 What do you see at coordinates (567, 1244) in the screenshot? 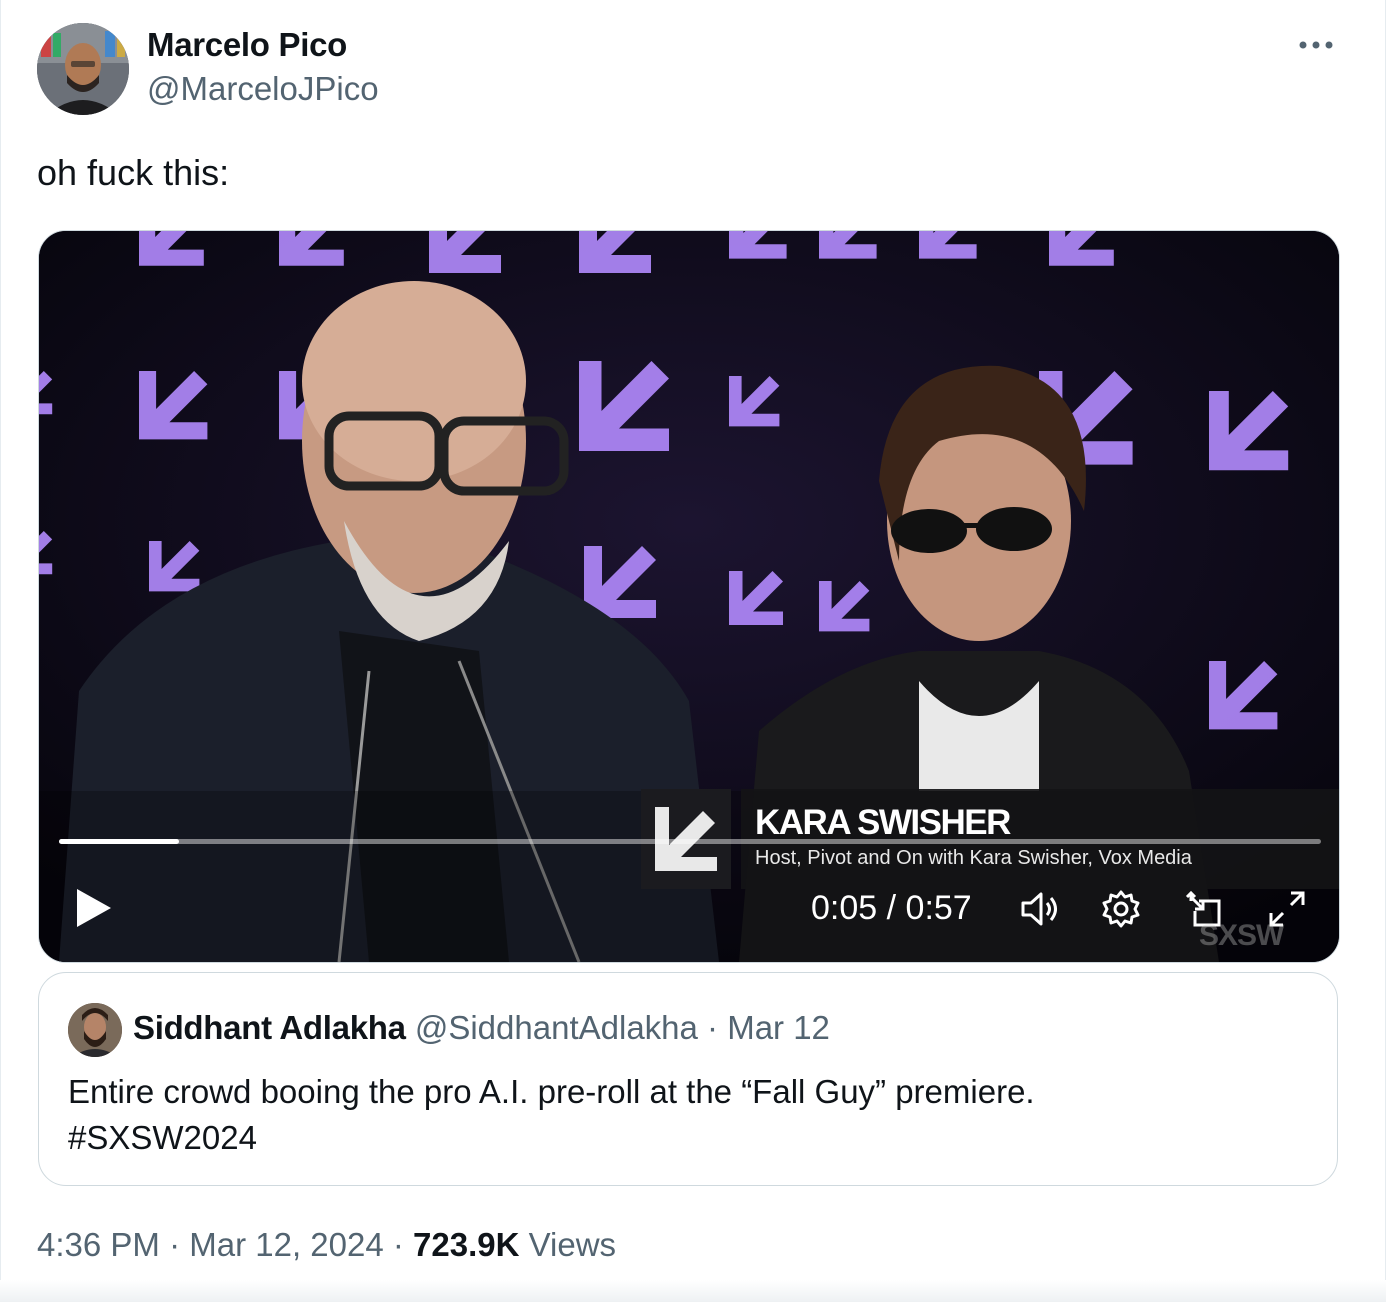
I see `views-label: Views` at bounding box center [567, 1244].